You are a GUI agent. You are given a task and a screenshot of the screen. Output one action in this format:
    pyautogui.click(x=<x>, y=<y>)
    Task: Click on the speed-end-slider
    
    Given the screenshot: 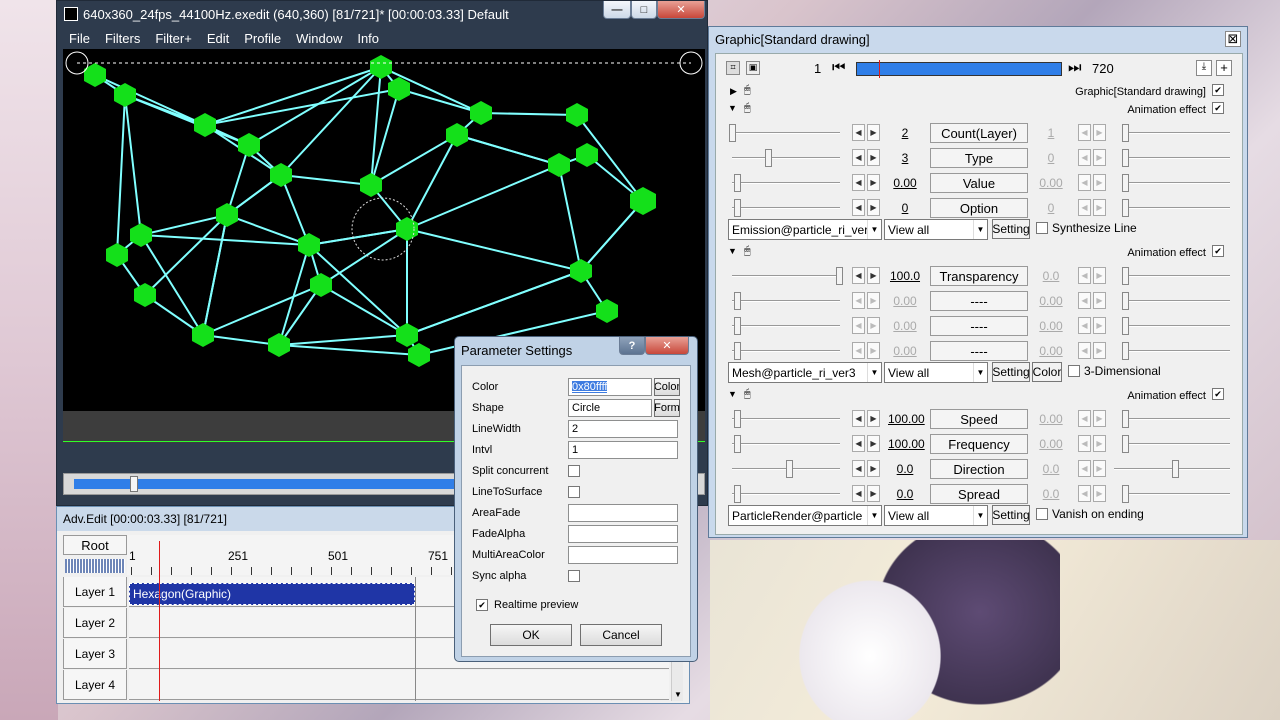 What is the action you would take?
    pyautogui.click(x=1176, y=419)
    